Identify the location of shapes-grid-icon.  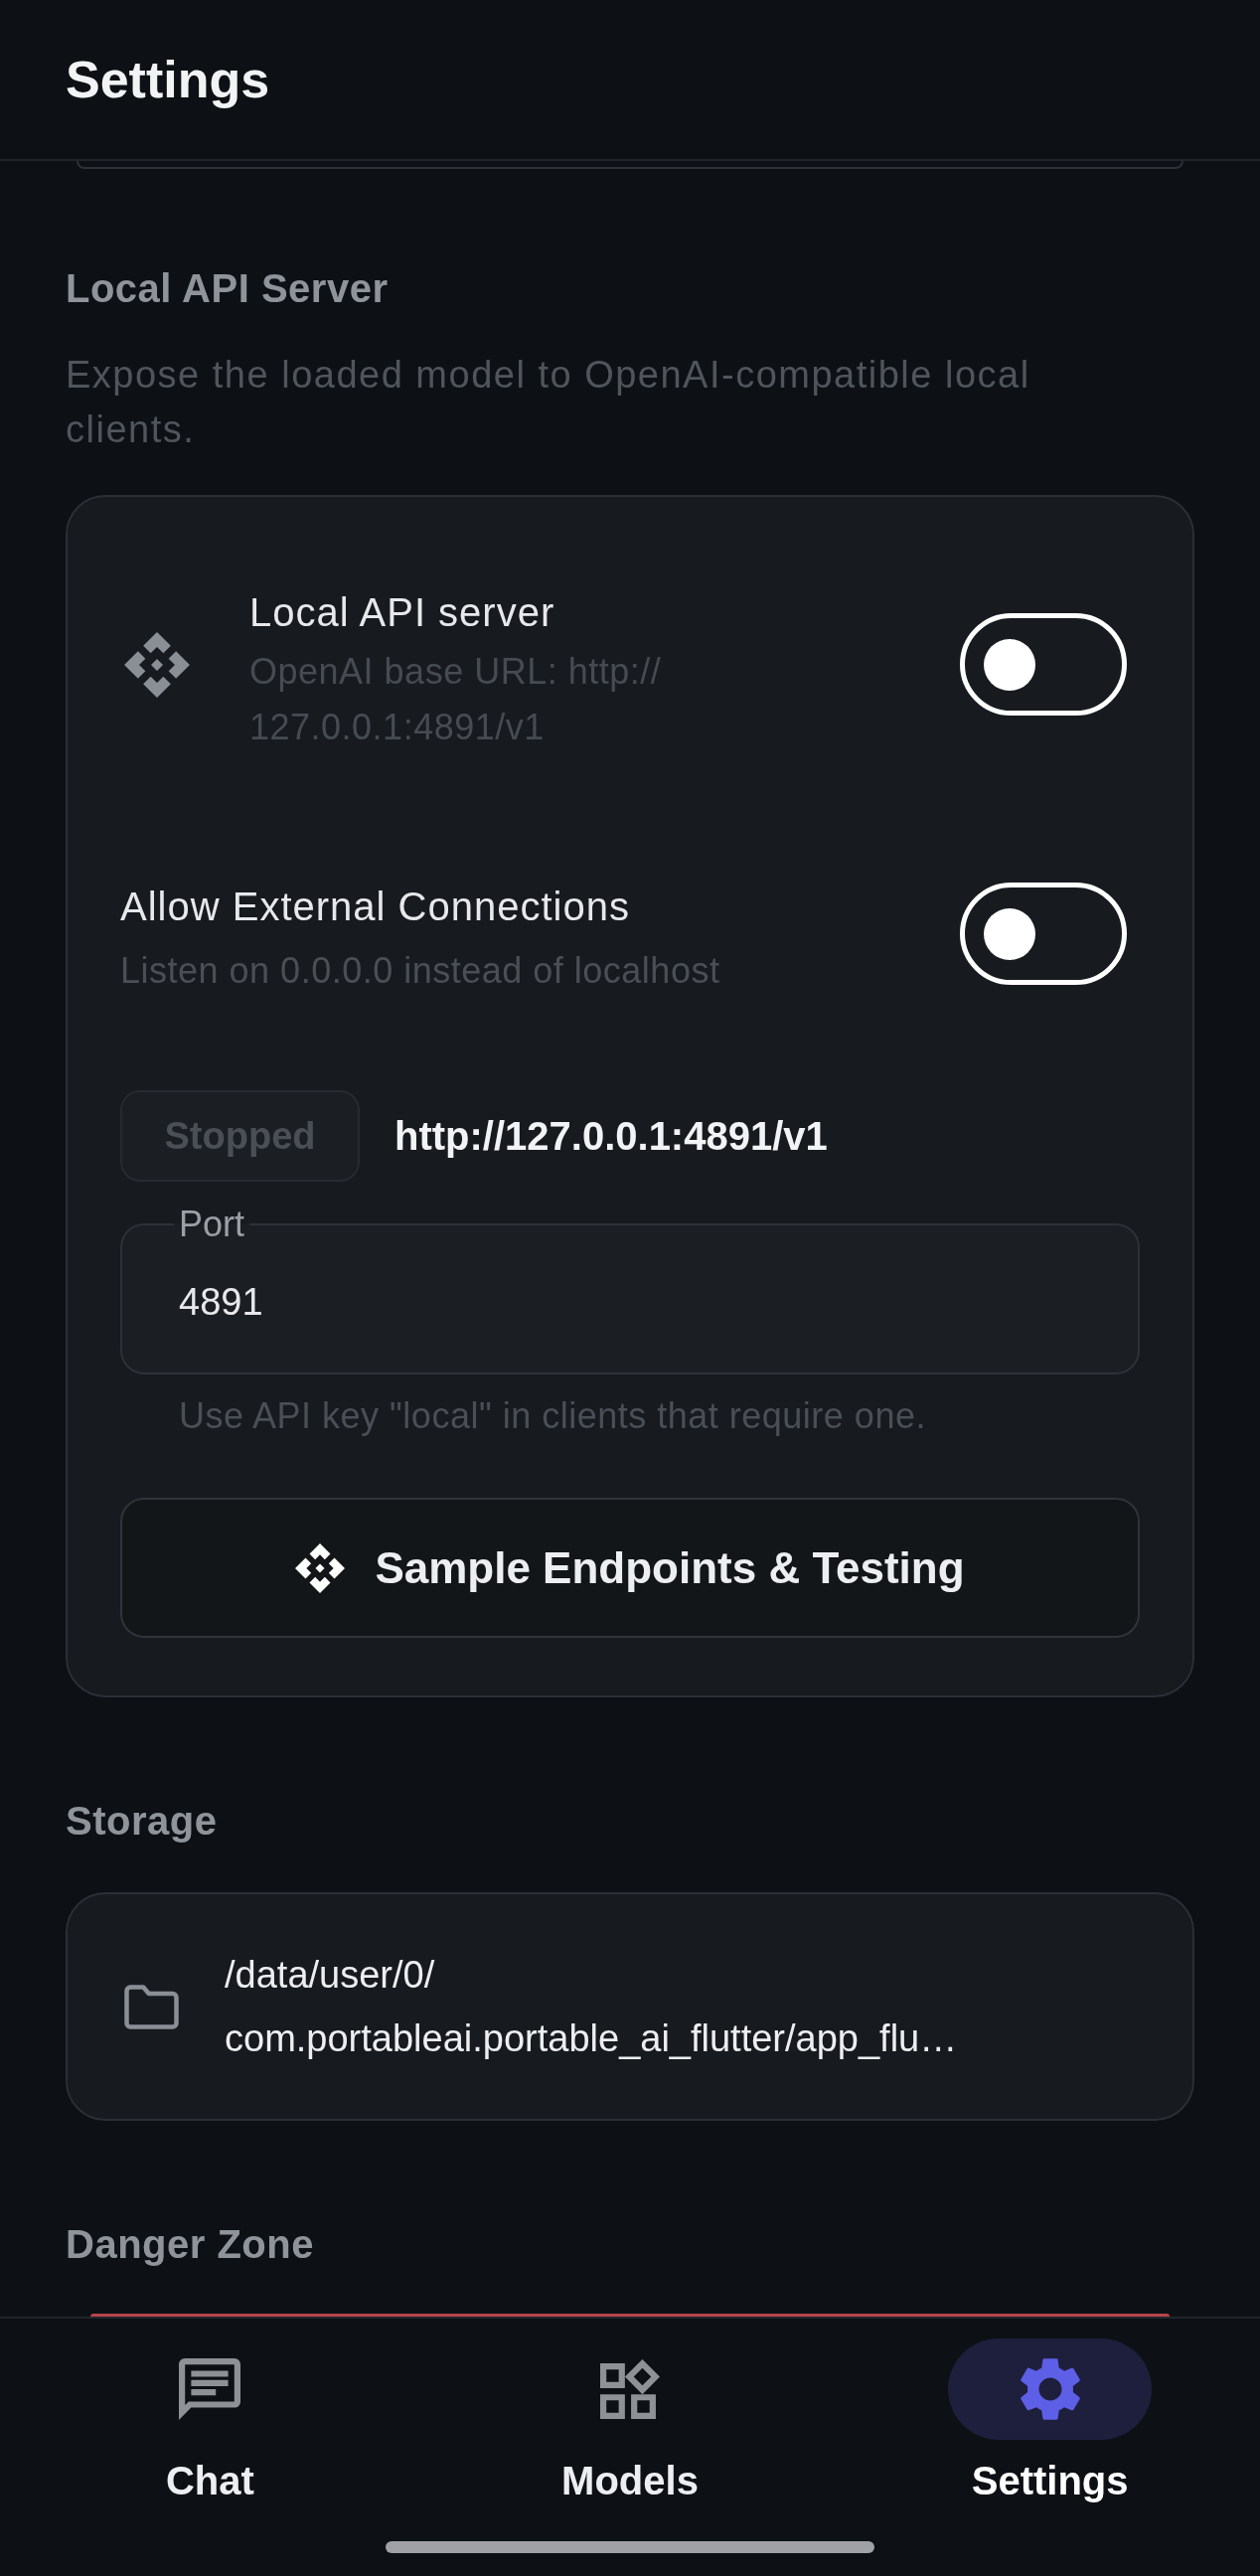
(630, 2389).